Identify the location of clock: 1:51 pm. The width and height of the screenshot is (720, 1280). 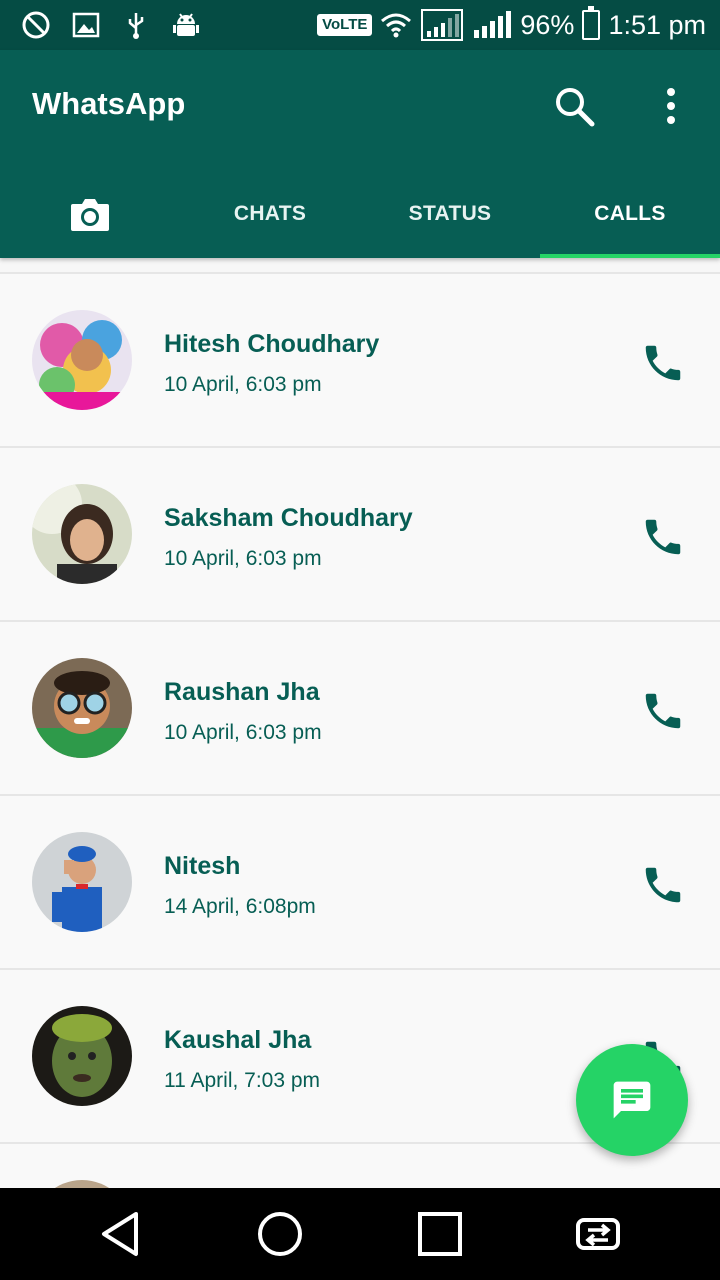
(657, 24).